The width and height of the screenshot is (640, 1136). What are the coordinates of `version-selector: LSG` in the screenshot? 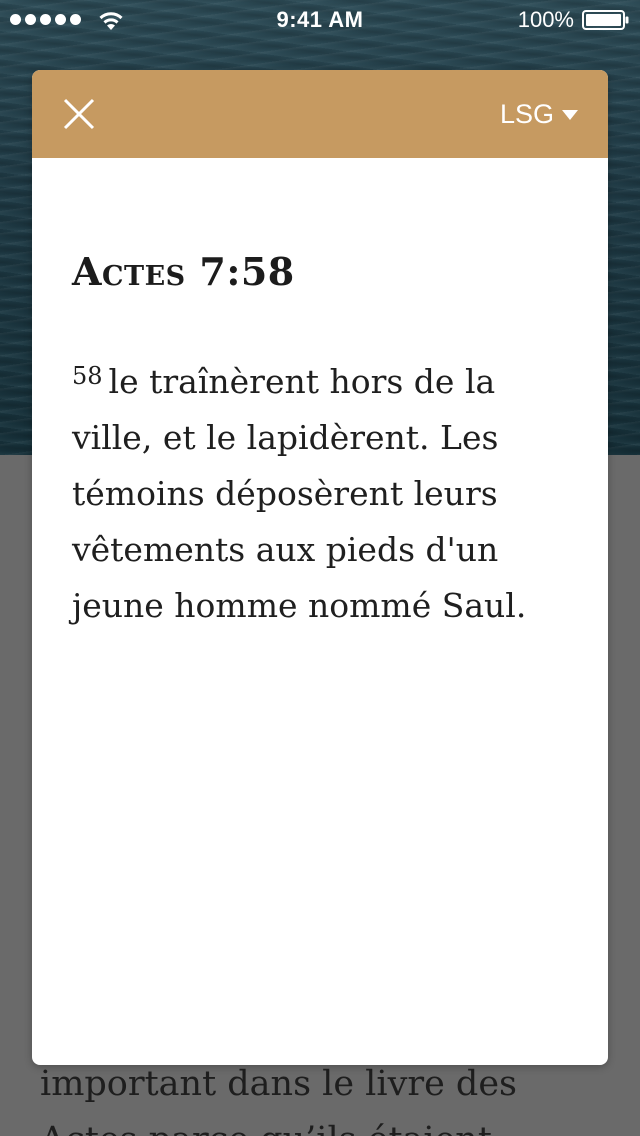 It's located at (539, 114).